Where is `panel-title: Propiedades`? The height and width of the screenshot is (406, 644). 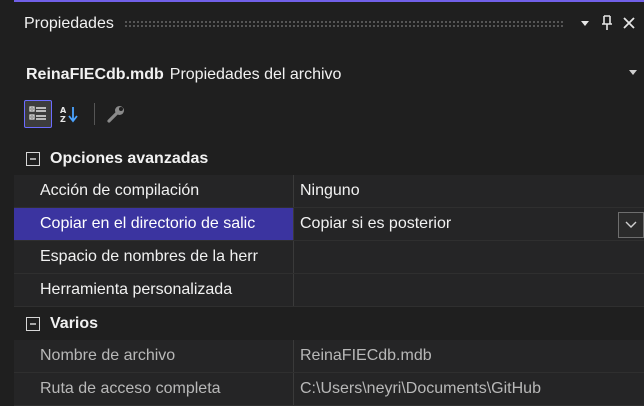
panel-title: Propiedades is located at coordinates (69, 23).